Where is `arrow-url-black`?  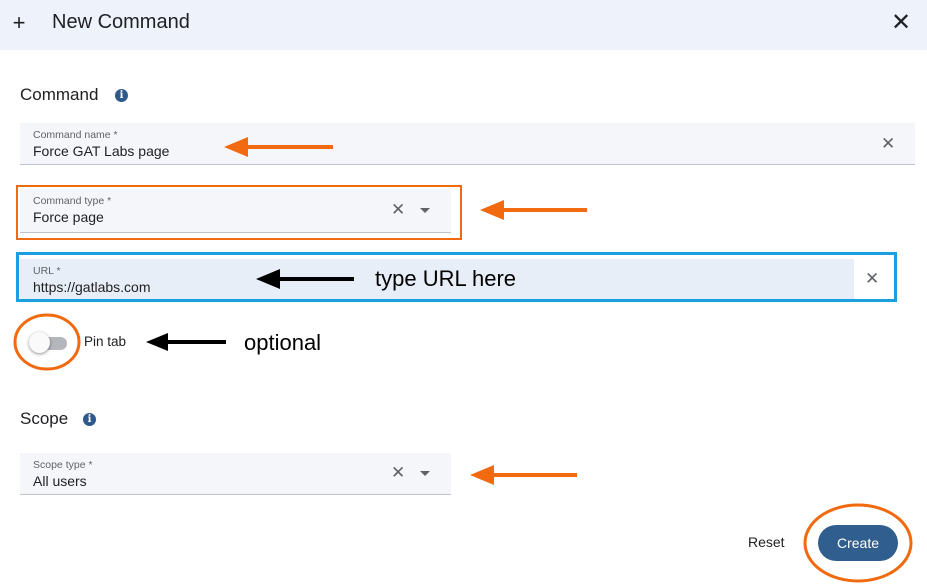 arrow-url-black is located at coordinates (305, 279).